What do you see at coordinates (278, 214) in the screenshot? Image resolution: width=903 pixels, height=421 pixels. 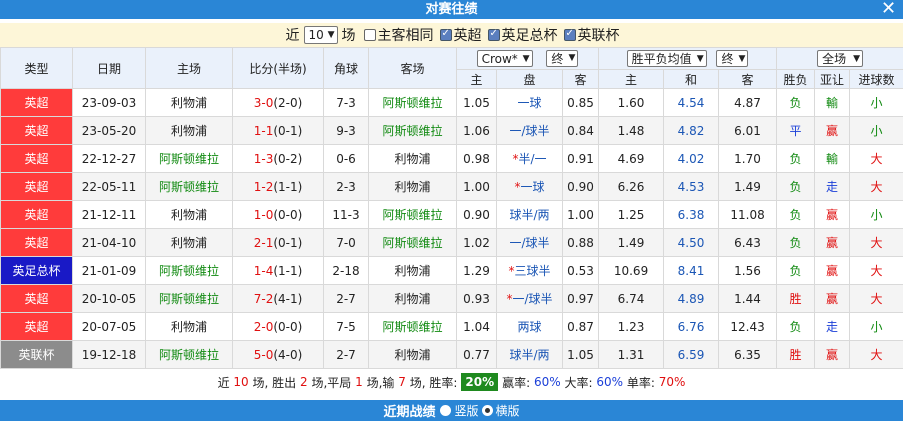 I see `score-cell: 1-0(0-0)` at bounding box center [278, 214].